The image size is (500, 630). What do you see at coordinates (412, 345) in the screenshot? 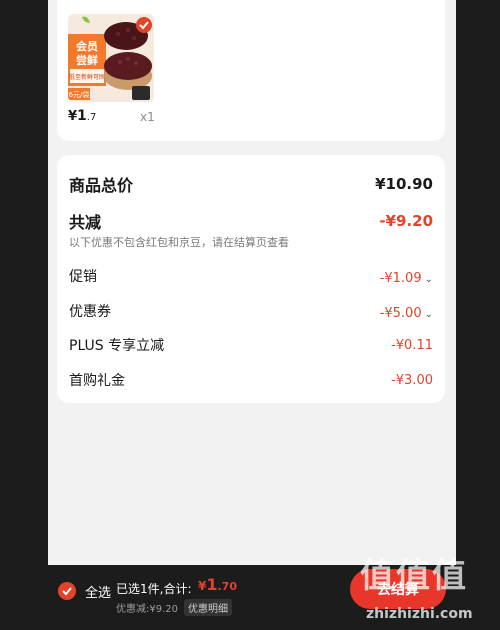
I see `plus-discount-value: -¥0.11` at bounding box center [412, 345].